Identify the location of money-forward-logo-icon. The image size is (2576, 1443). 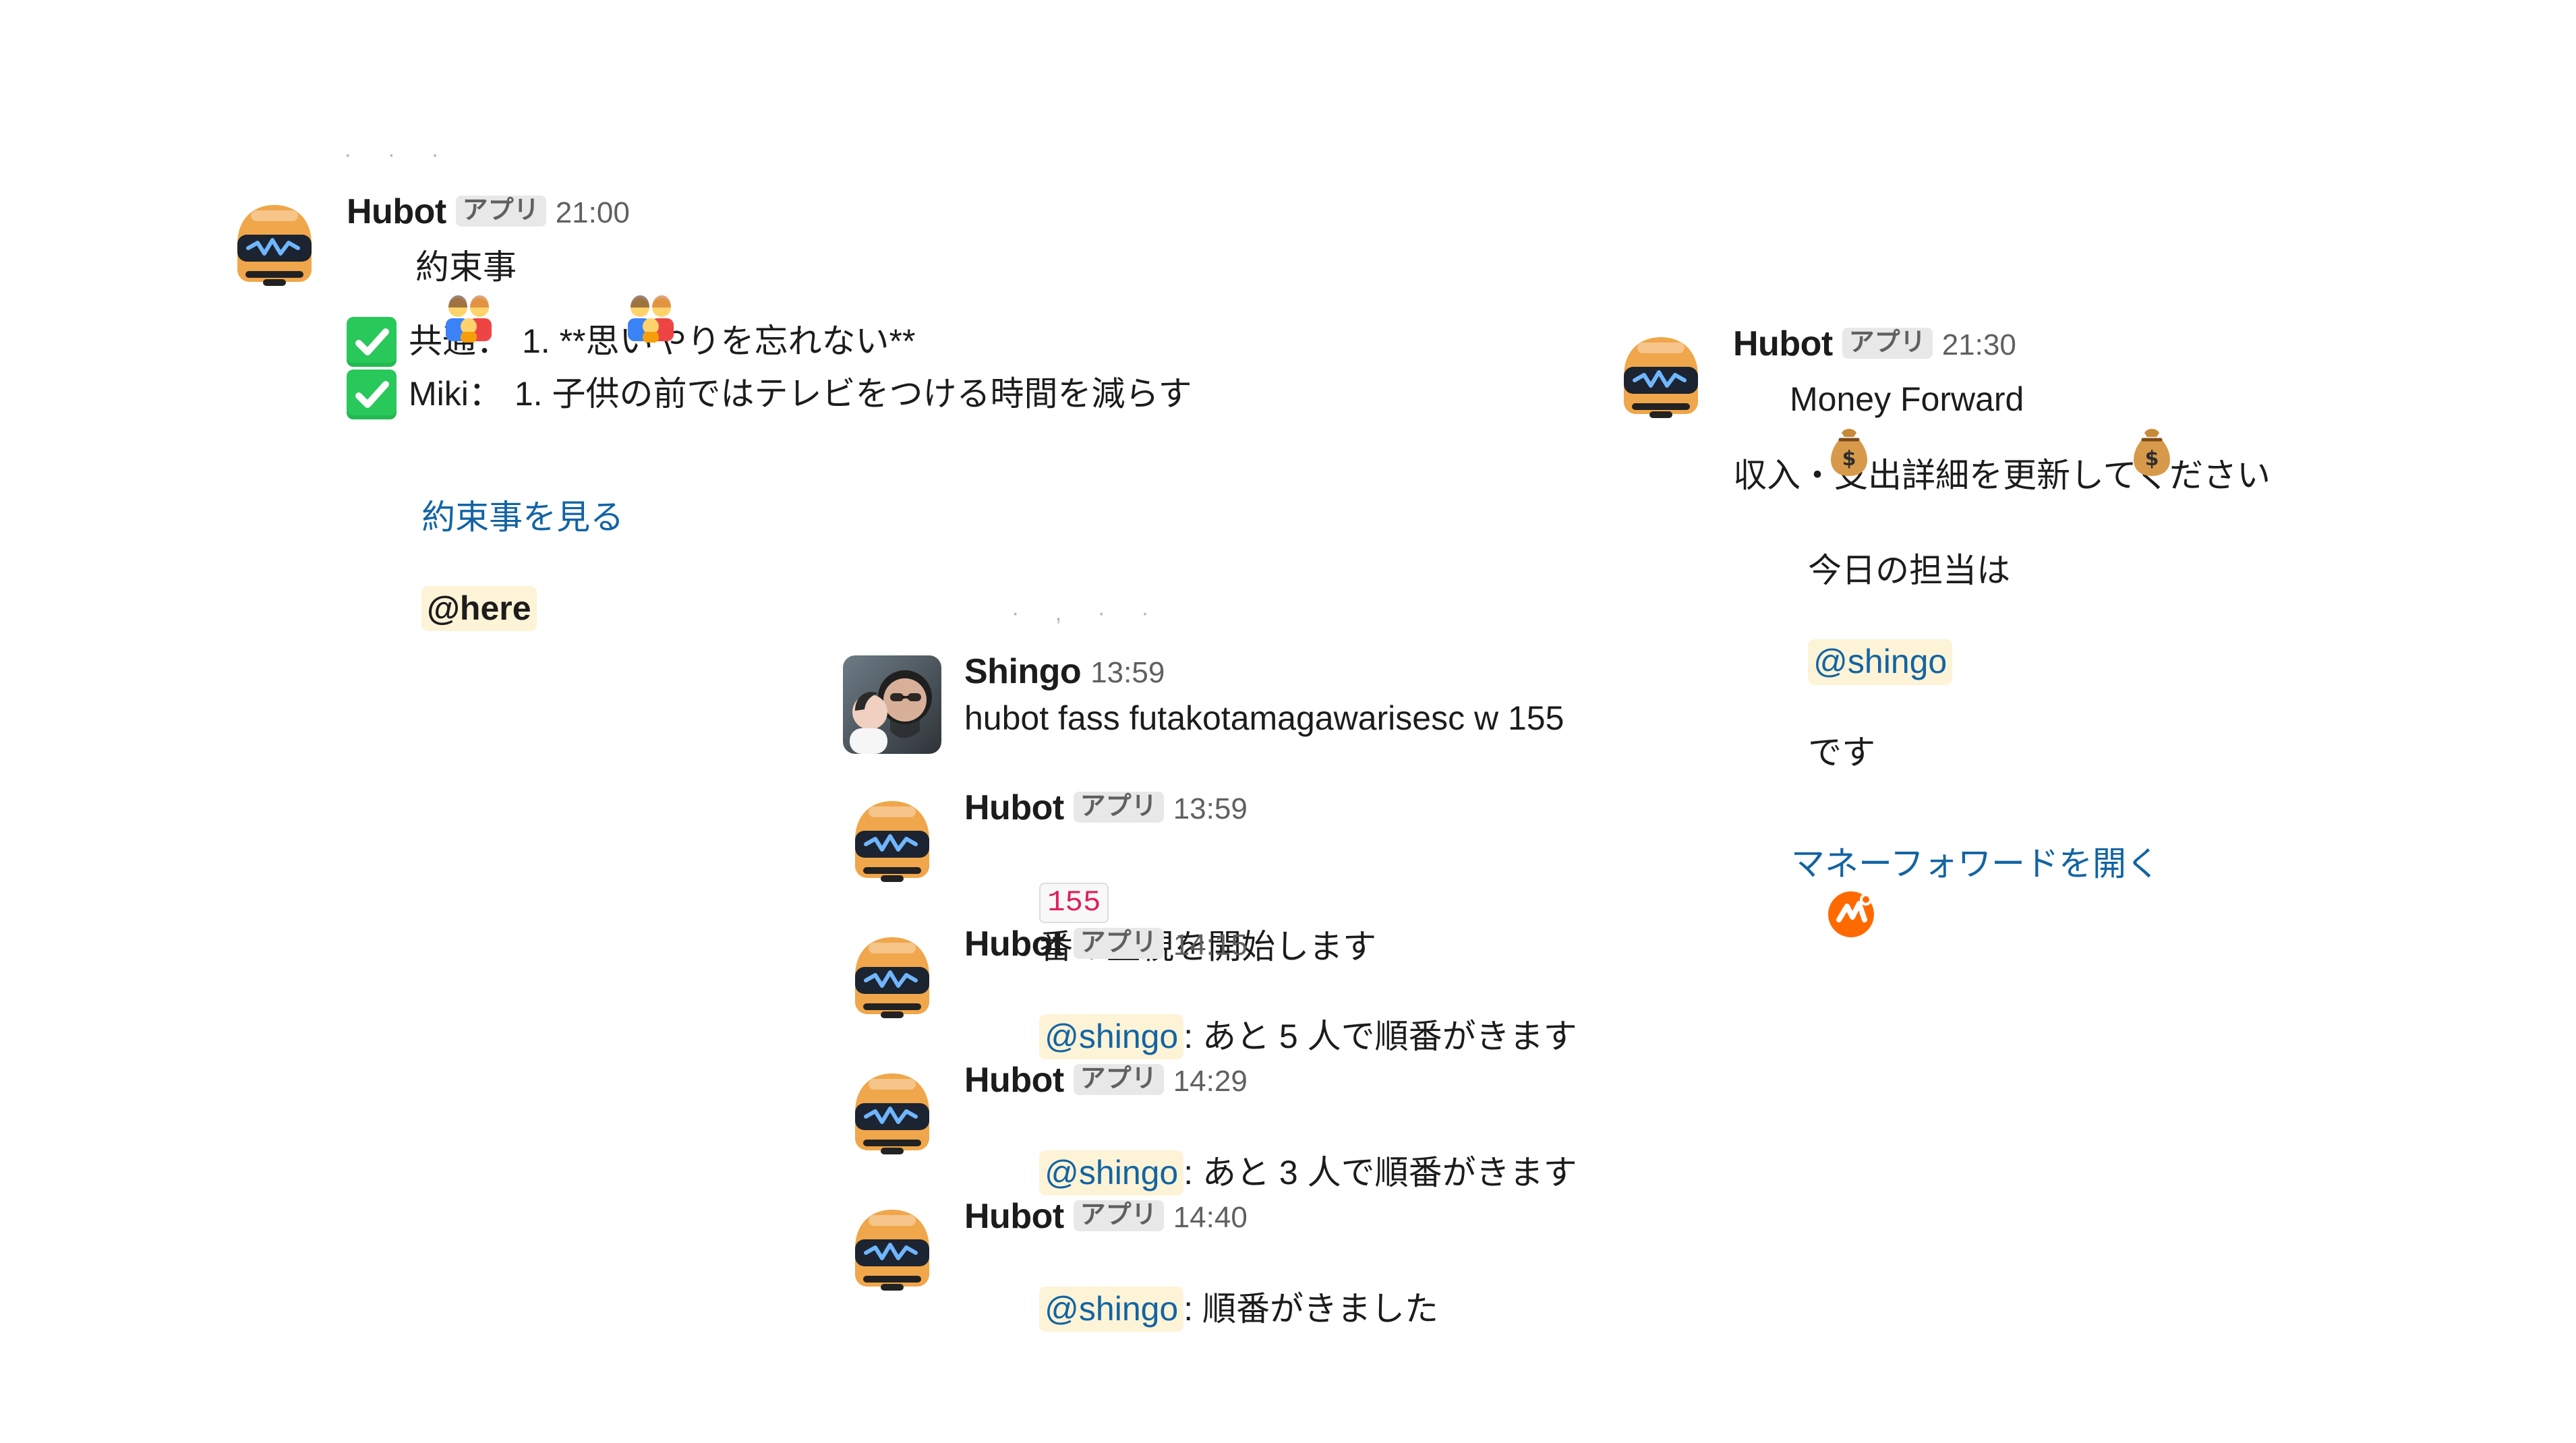
(1803, 890).